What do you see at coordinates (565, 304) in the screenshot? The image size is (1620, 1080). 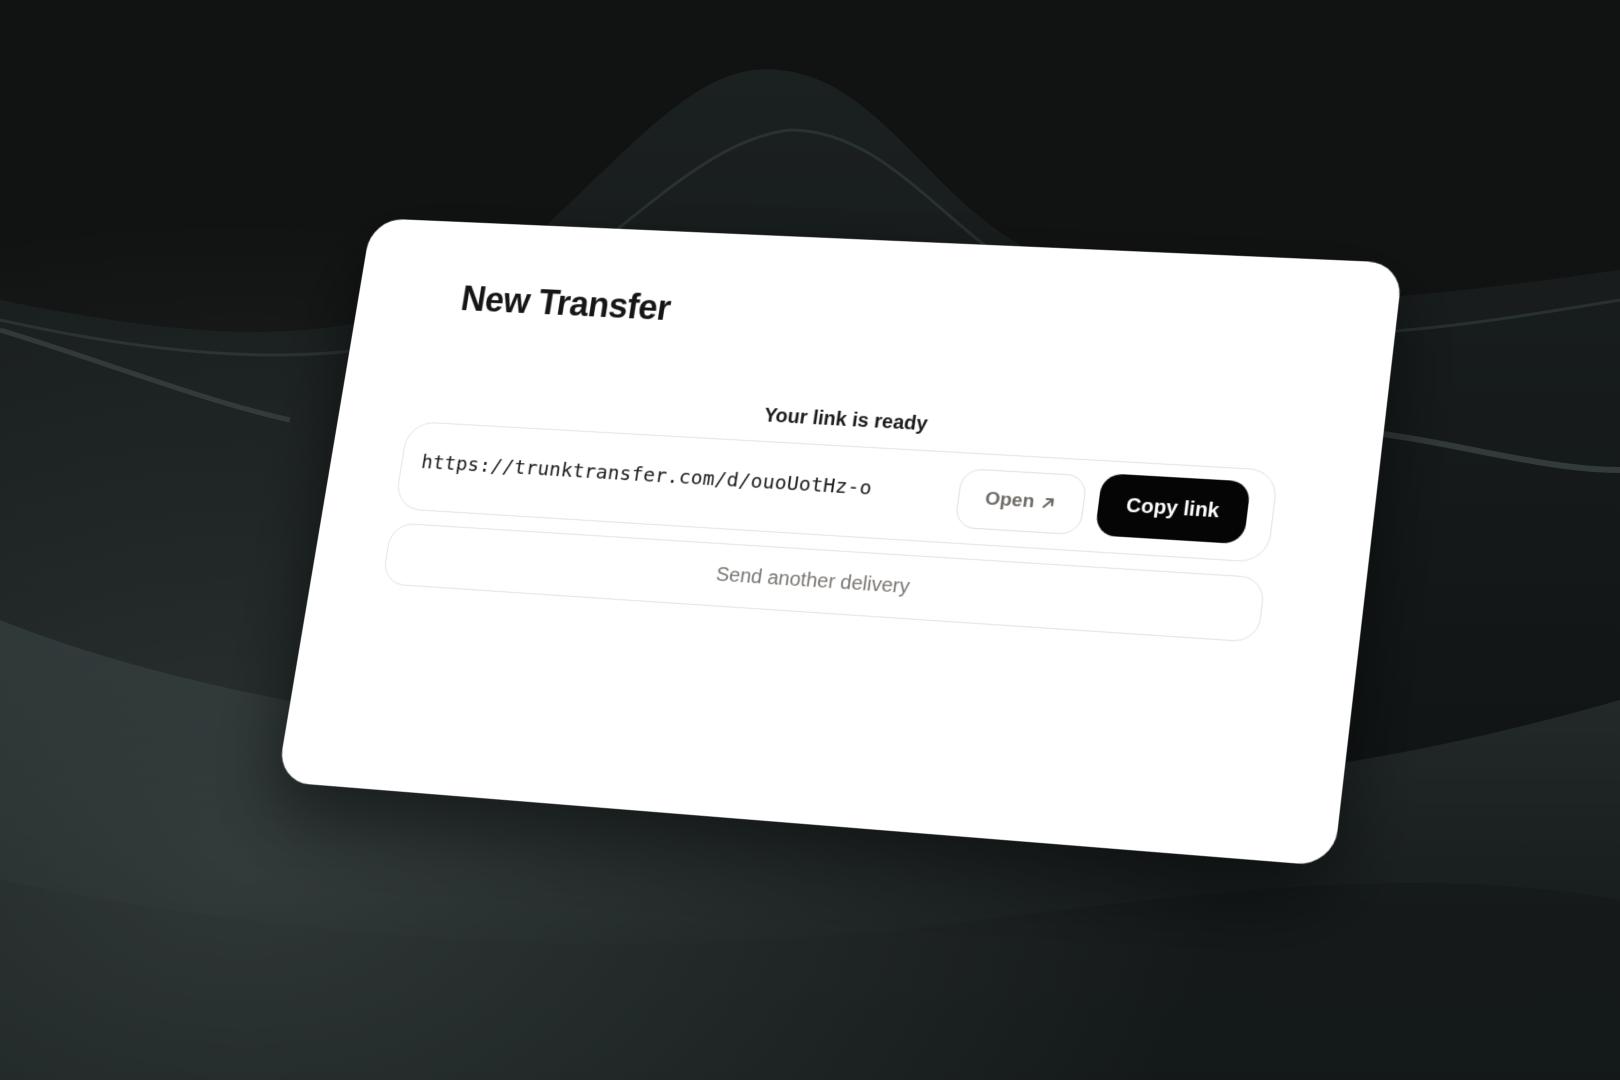 I see `page-title: New Transfer` at bounding box center [565, 304].